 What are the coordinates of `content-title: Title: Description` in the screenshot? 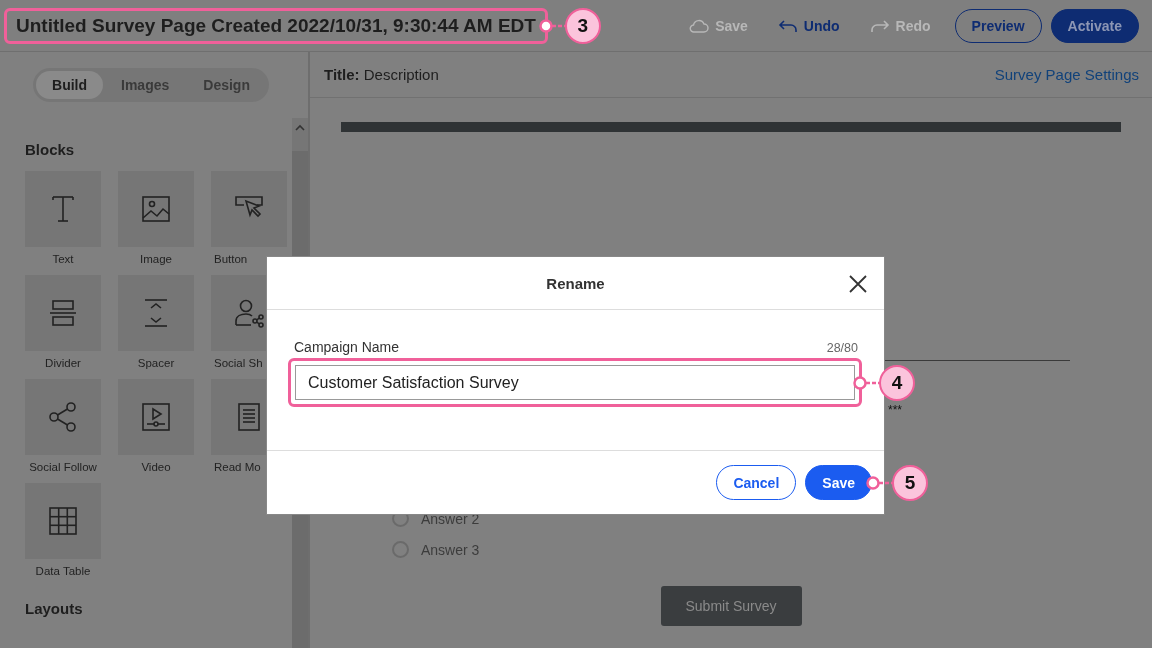 It's located at (381, 74).